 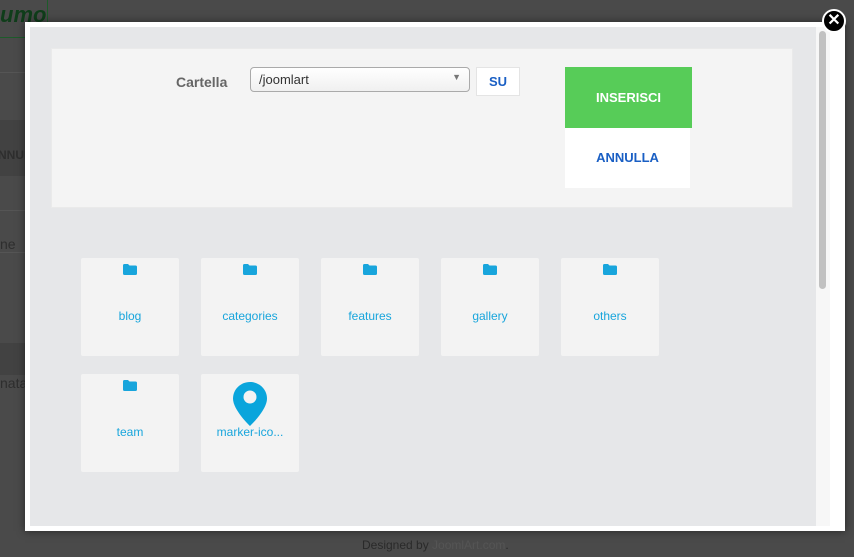 I want to click on tile-name: categories, so click(x=250, y=316).